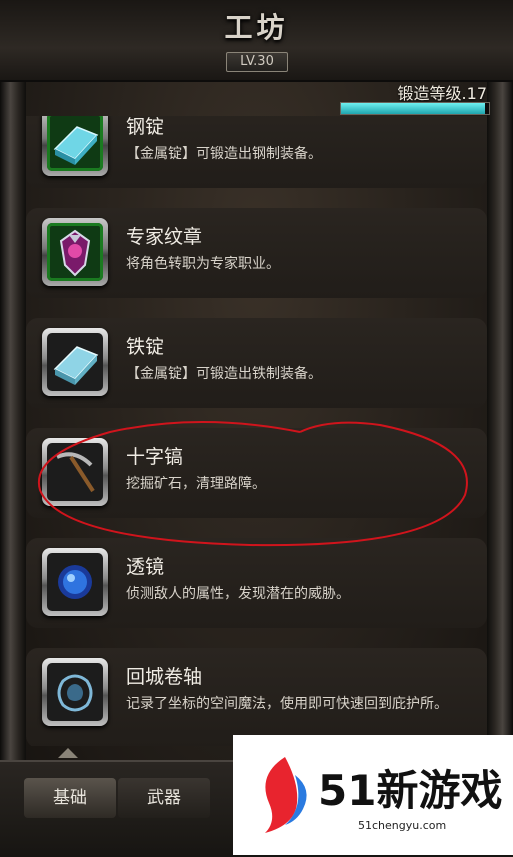 Image resolution: width=513 pixels, height=857 pixels. What do you see at coordinates (256, 27) in the screenshot?
I see `page-title: 工坊` at bounding box center [256, 27].